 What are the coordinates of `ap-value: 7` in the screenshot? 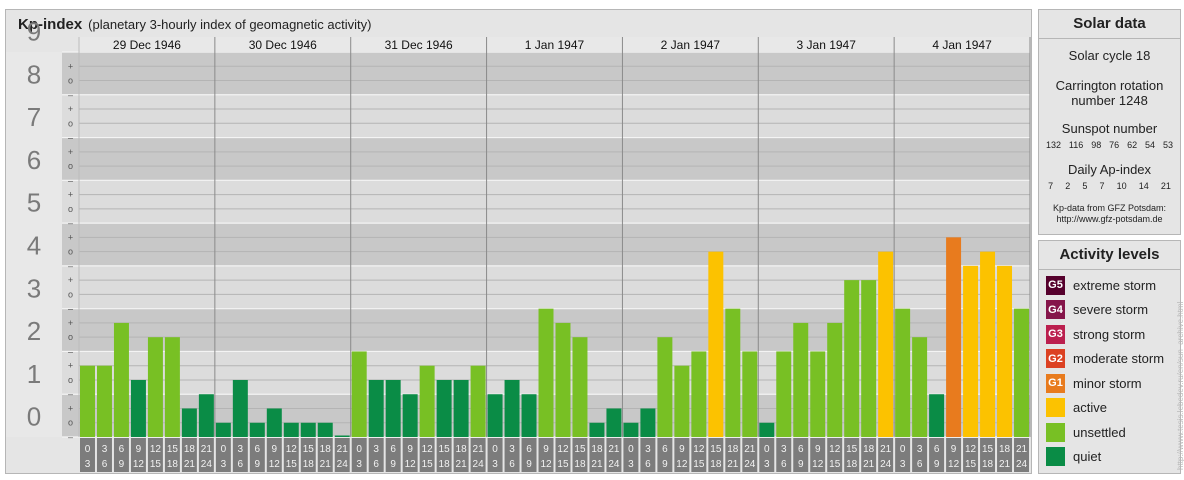 It's located at (1102, 186).